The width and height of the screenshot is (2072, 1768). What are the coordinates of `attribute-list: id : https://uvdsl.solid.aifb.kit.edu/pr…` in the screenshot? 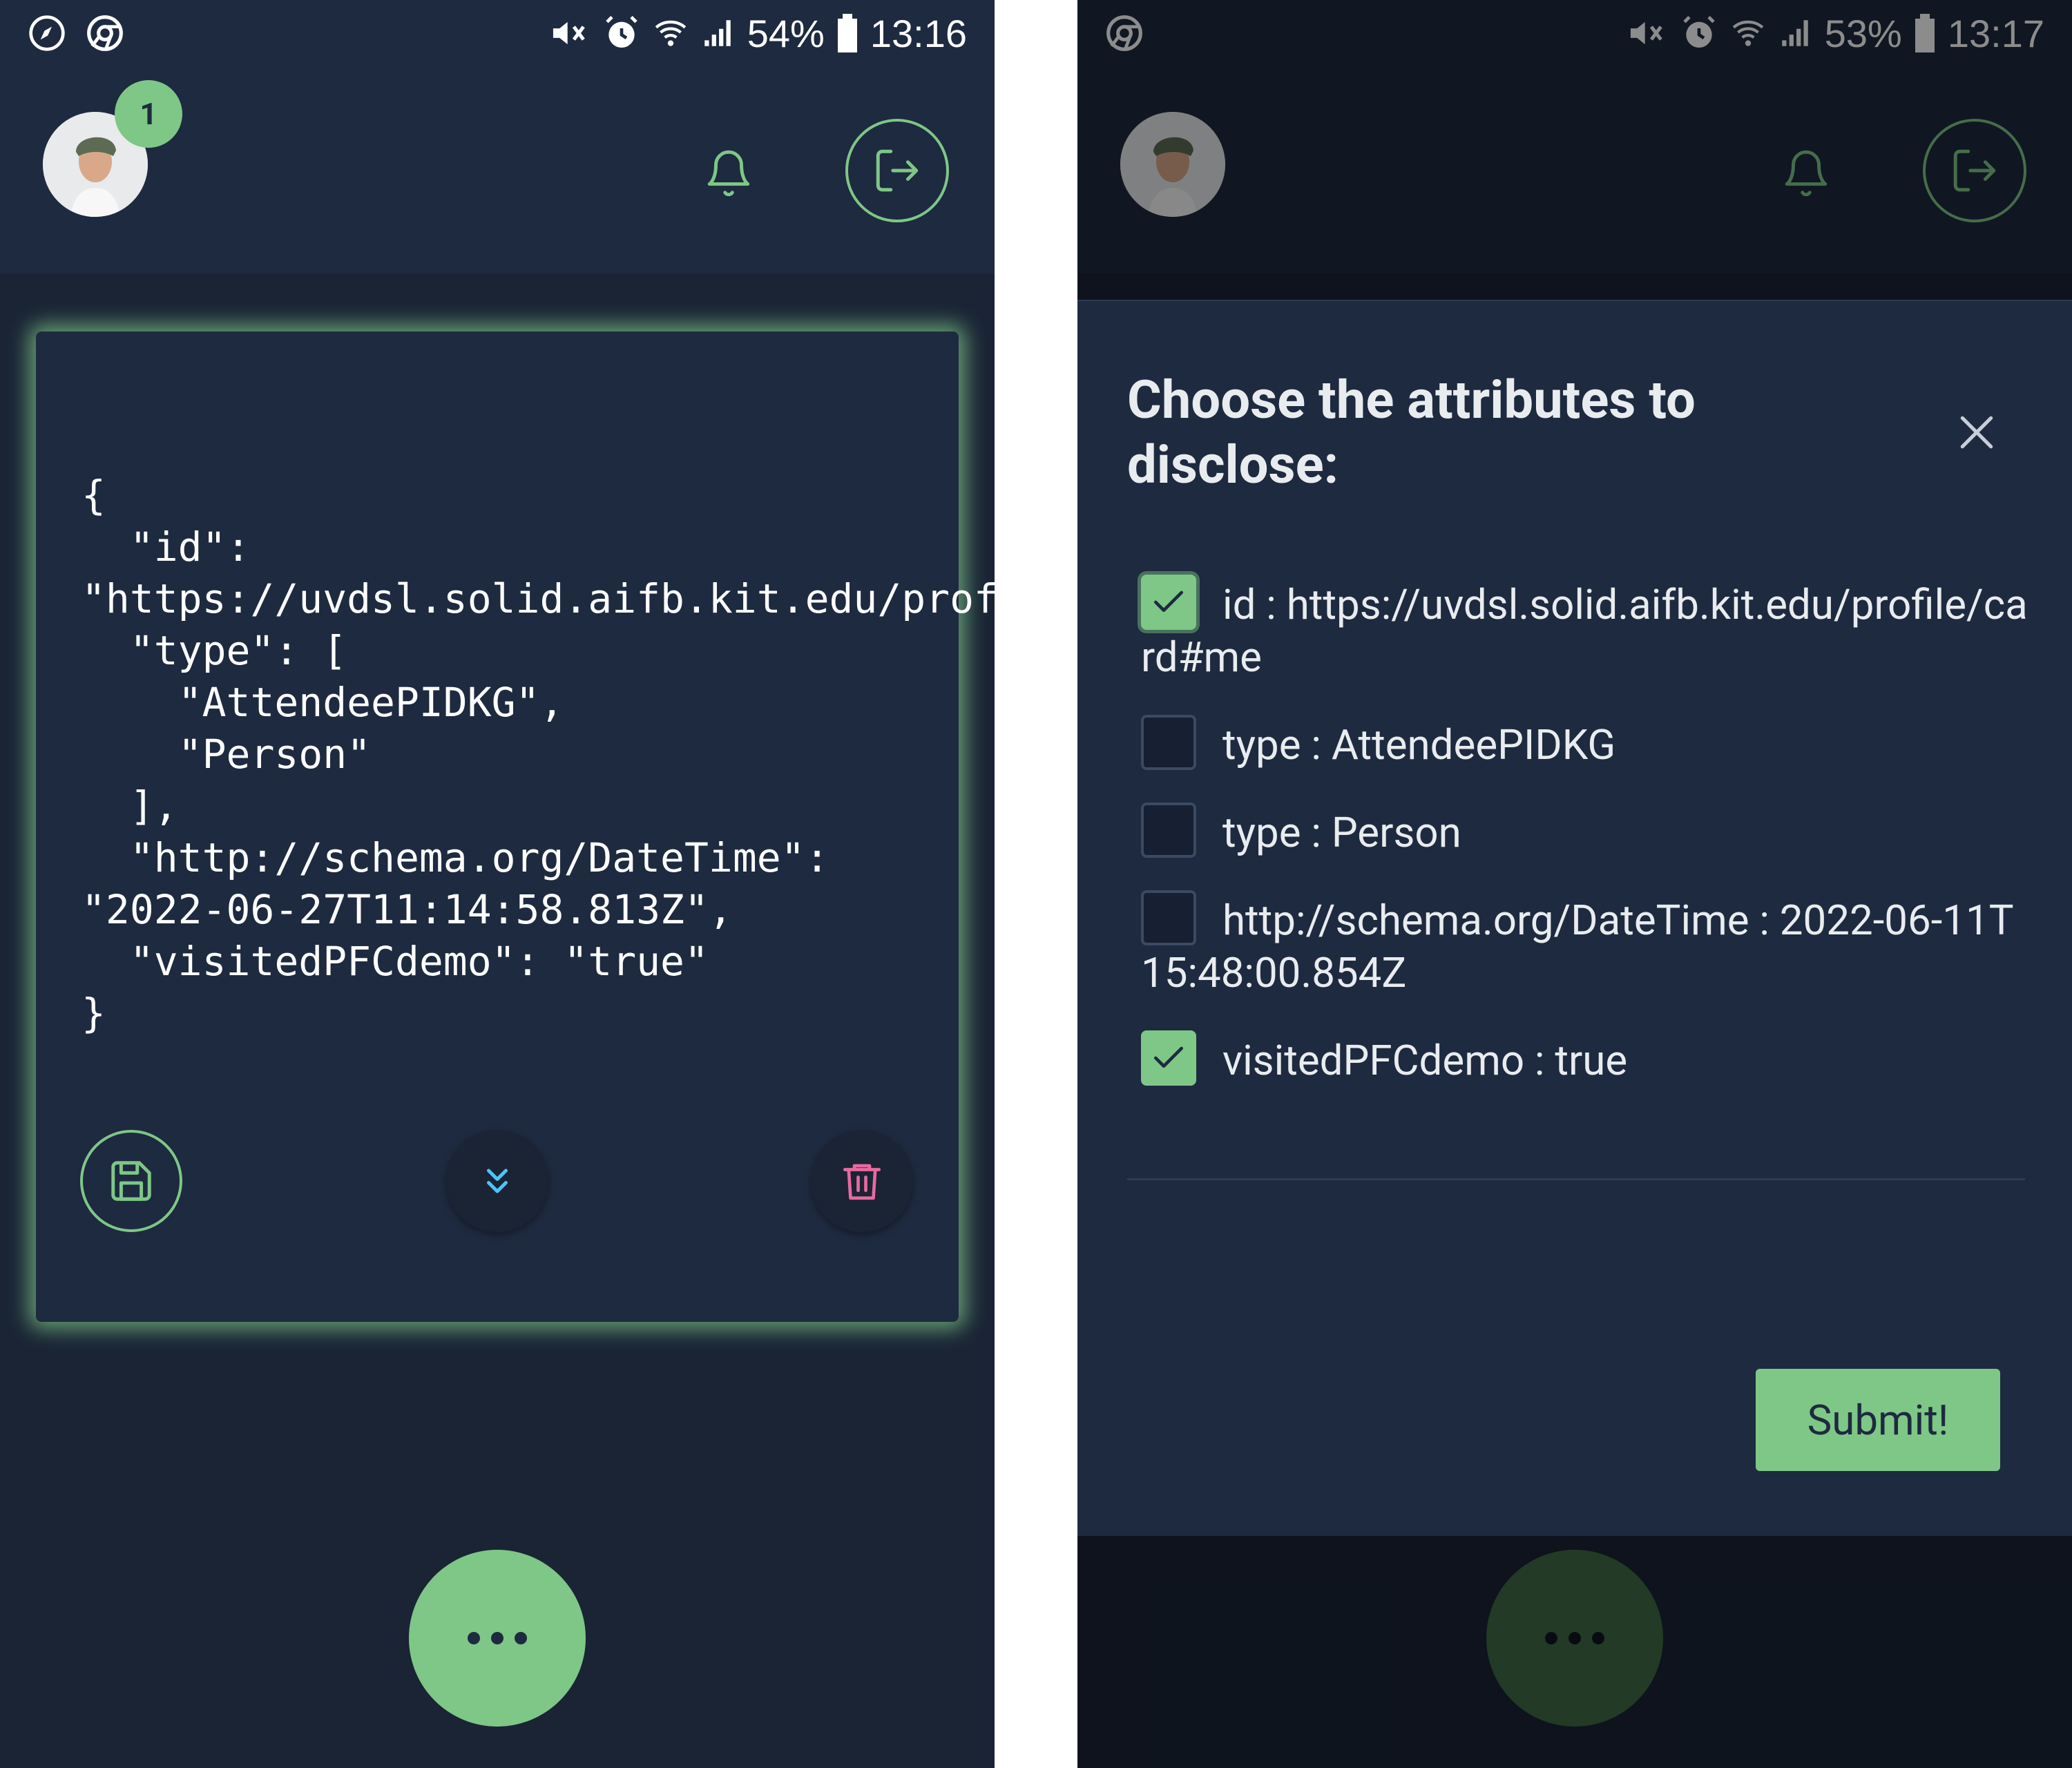 It's located at (1586, 847).